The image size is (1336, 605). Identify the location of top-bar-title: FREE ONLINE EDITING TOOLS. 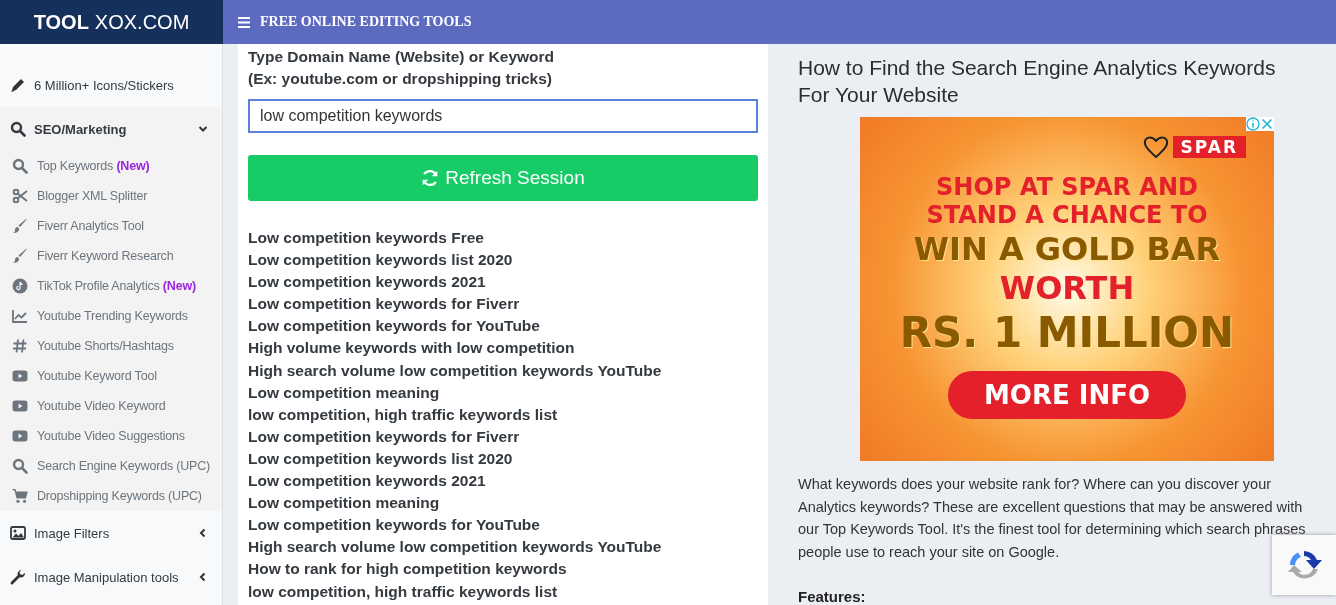
(366, 22).